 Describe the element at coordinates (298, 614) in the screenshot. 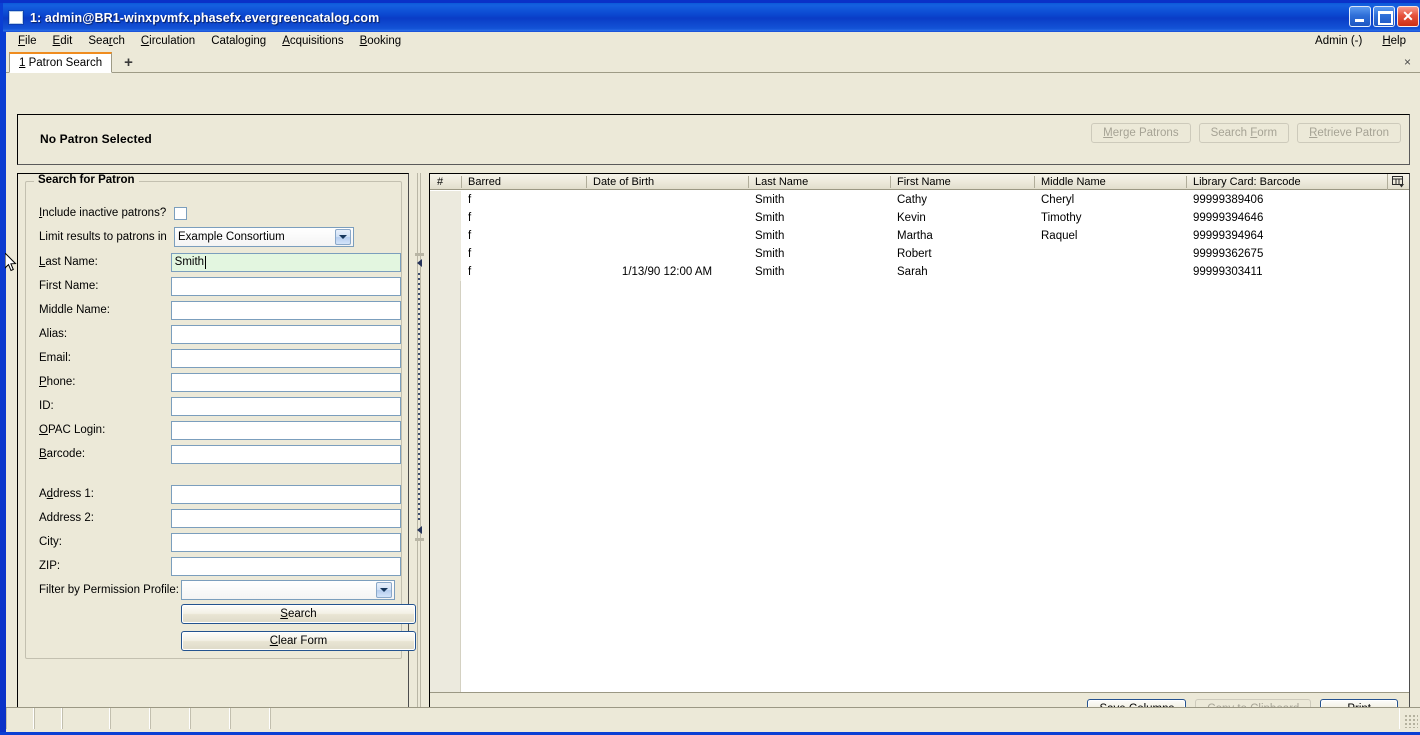

I see `search-button: Search` at that location.